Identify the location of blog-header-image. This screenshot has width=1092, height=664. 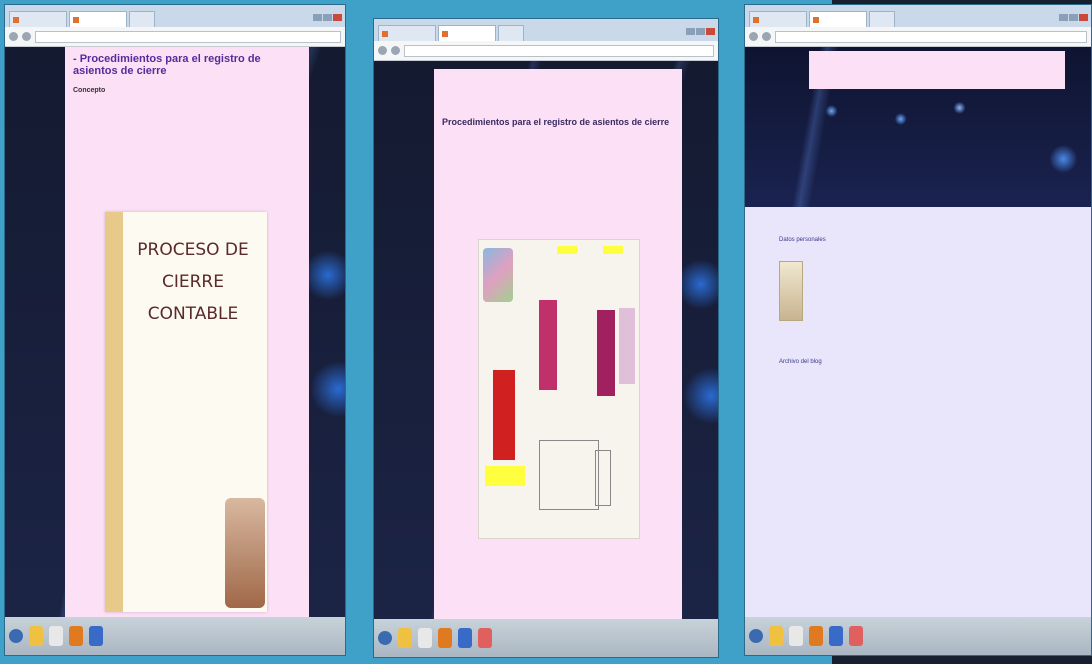
(918, 127).